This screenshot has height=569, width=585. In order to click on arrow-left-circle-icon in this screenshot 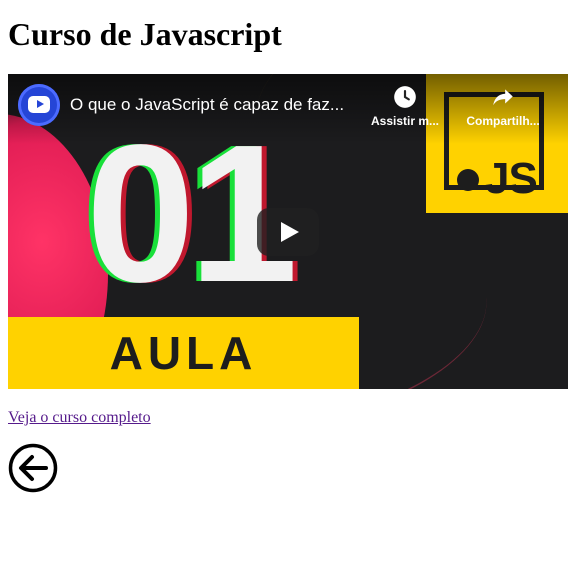, I will do `click(33, 468)`.